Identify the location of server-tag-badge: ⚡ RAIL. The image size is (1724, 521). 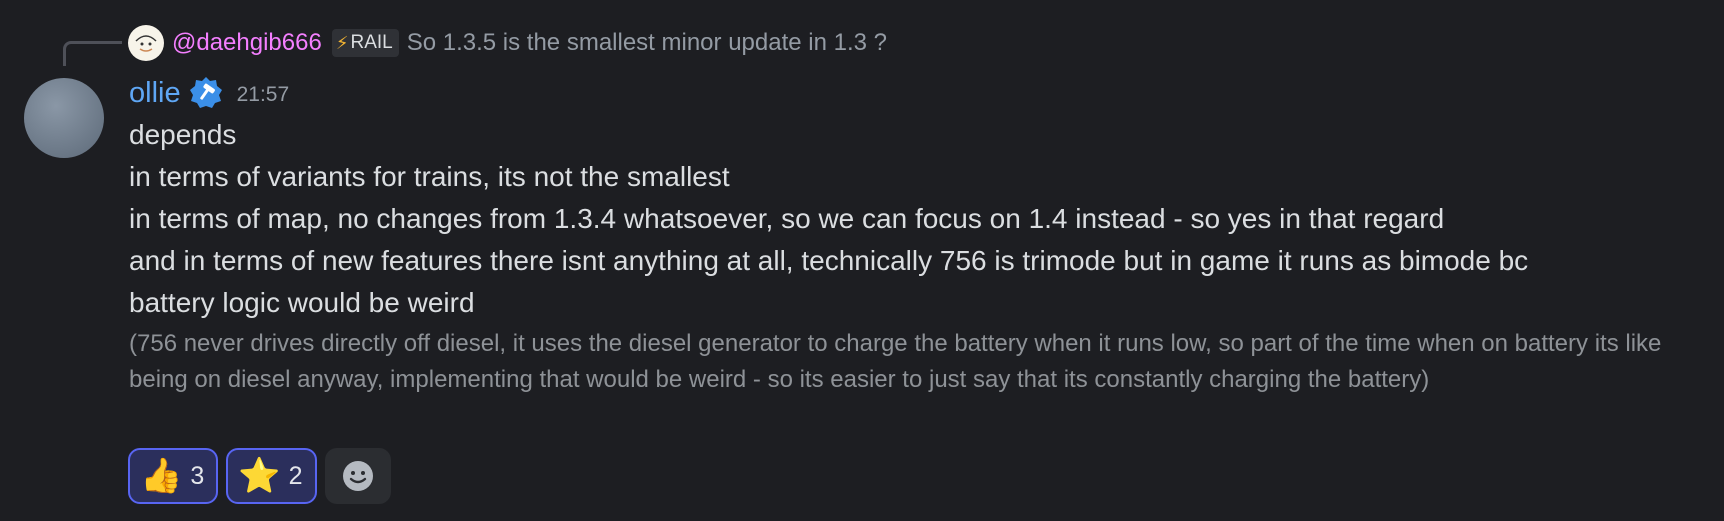
(365, 43).